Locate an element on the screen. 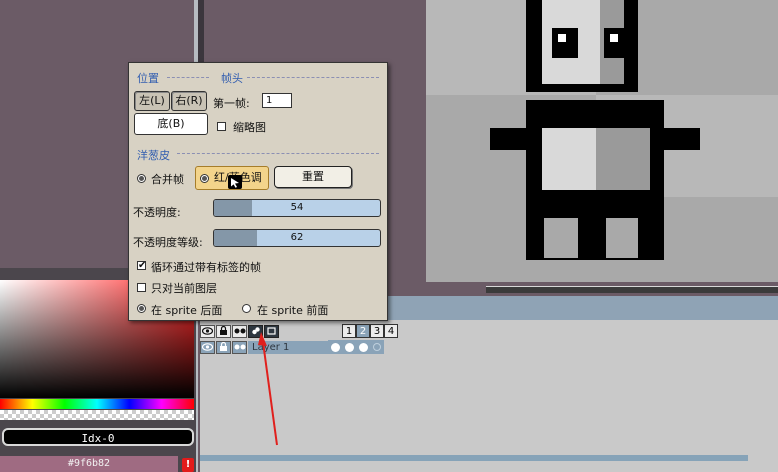 This screenshot has height=472, width=778. thumbnail-checkbox is located at coordinates (221, 126).